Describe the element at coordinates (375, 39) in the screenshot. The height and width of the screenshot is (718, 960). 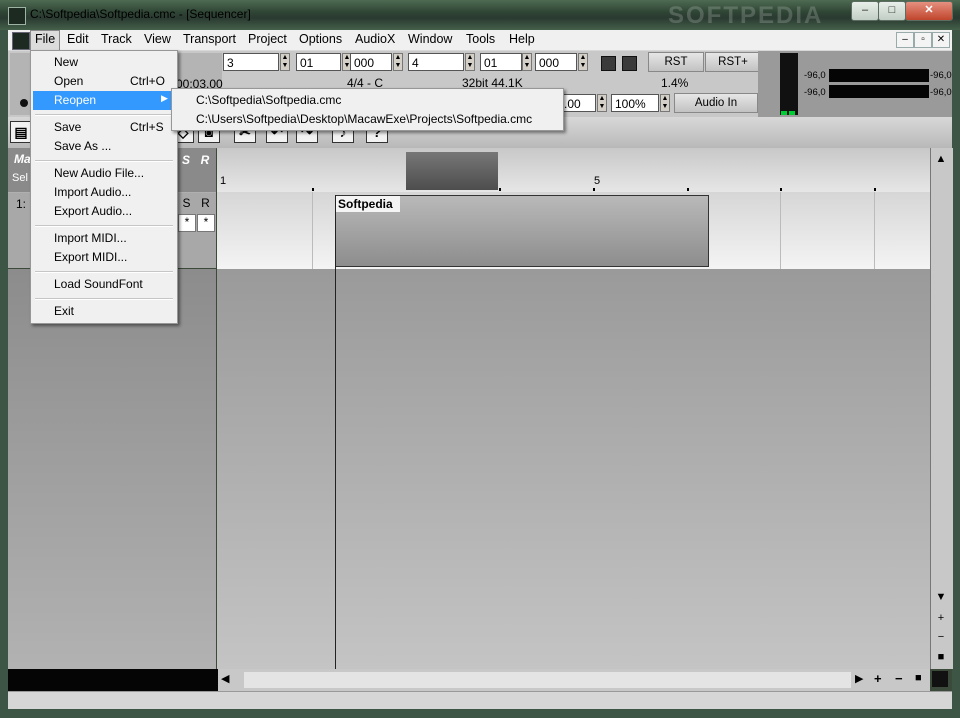
I see `menu-audiox: AudioX` at that location.